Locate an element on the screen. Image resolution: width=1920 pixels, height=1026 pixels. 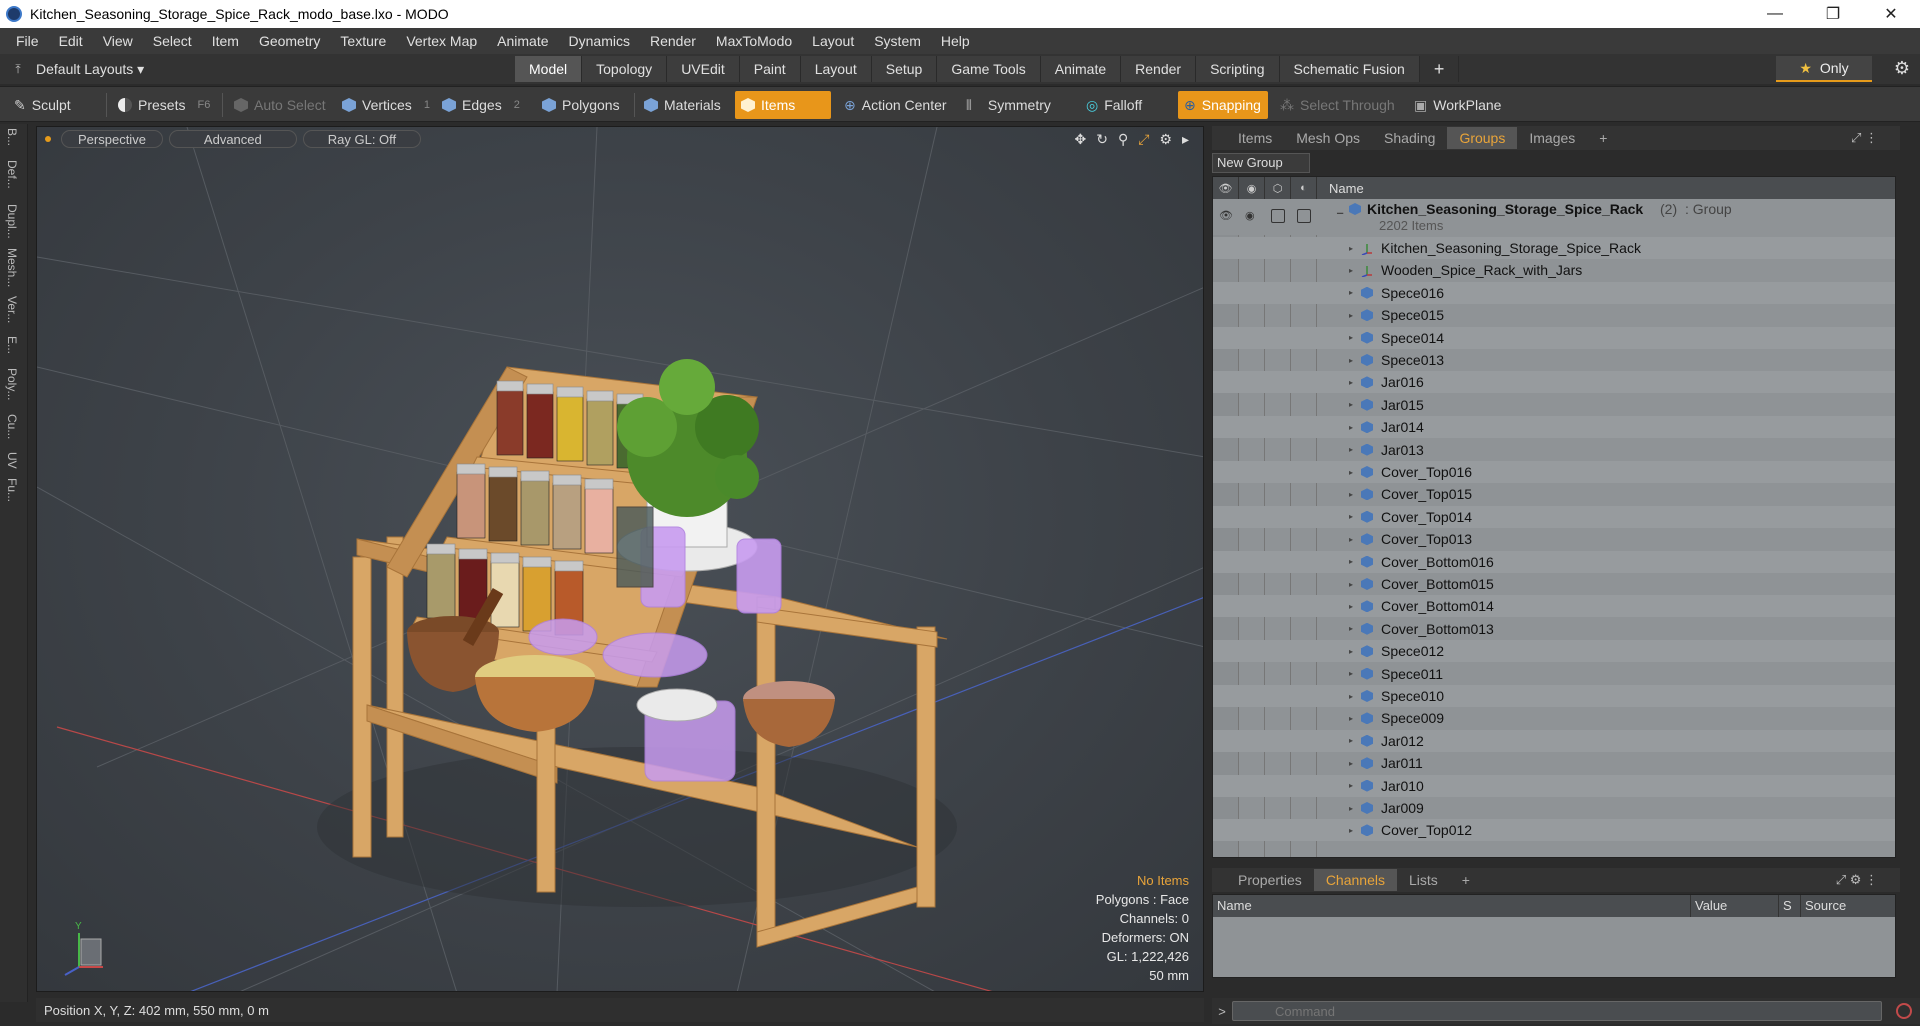
snapping-button: ⊕ Snapping is located at coordinates (1223, 105).